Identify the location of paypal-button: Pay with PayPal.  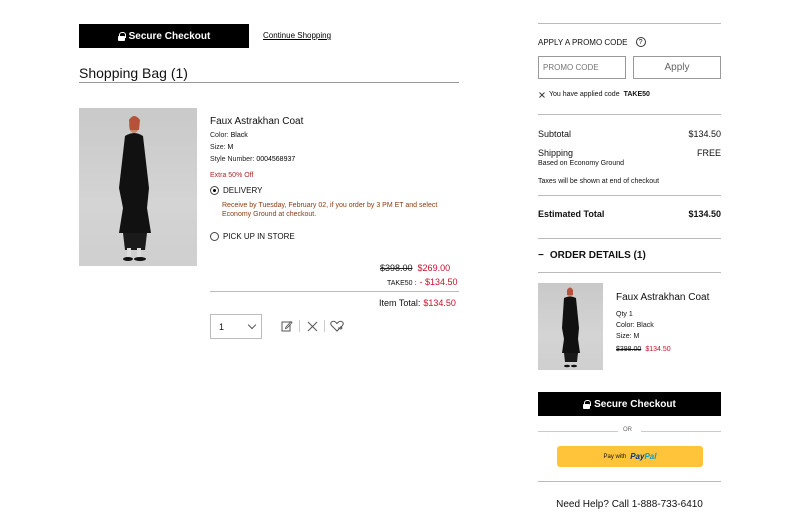
(630, 456).